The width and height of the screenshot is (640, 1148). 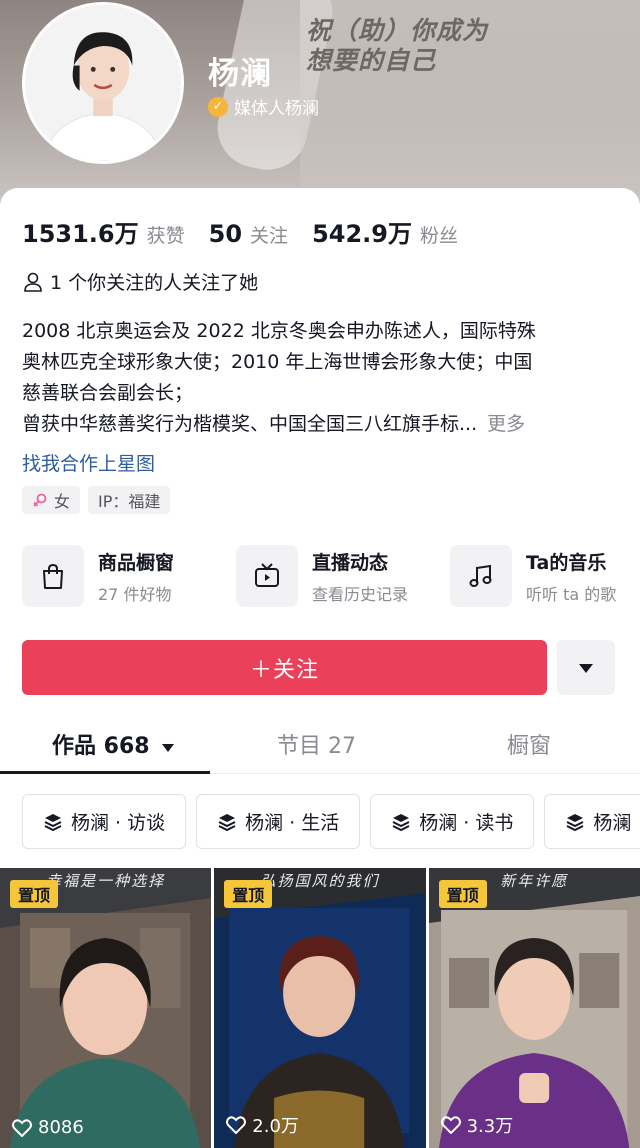 I want to click on service-live: 直播动态 查看历史记录, so click(x=343, y=576).